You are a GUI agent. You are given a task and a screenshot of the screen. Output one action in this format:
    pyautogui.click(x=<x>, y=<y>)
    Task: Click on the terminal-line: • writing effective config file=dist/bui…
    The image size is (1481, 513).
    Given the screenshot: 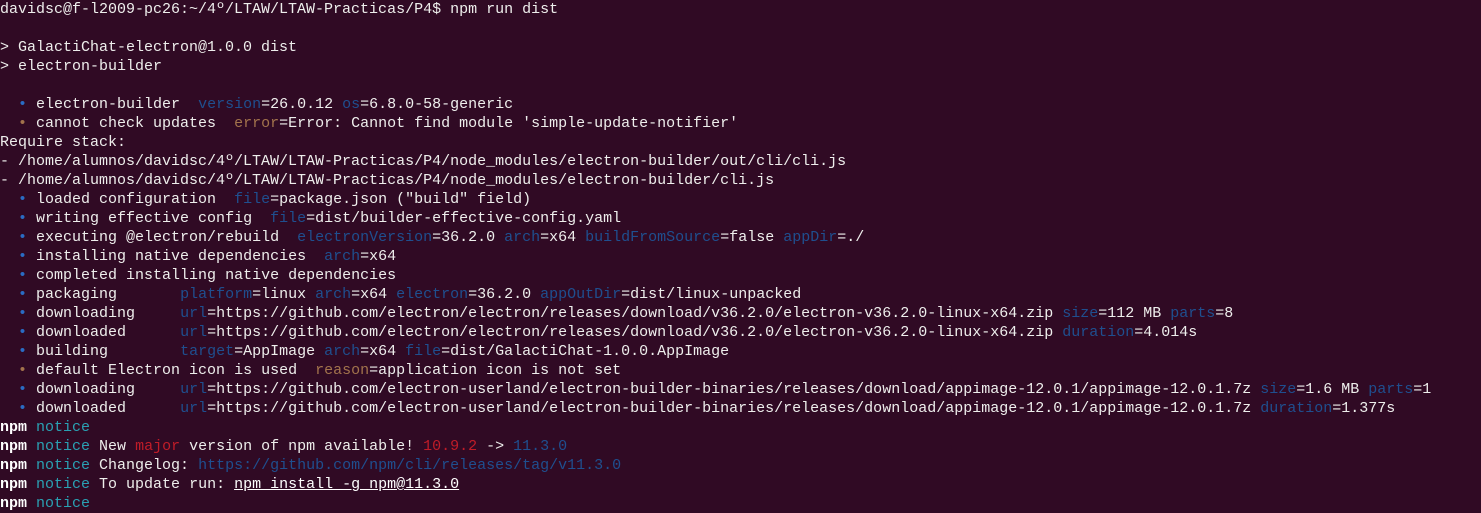 What is the action you would take?
    pyautogui.click(x=740, y=218)
    